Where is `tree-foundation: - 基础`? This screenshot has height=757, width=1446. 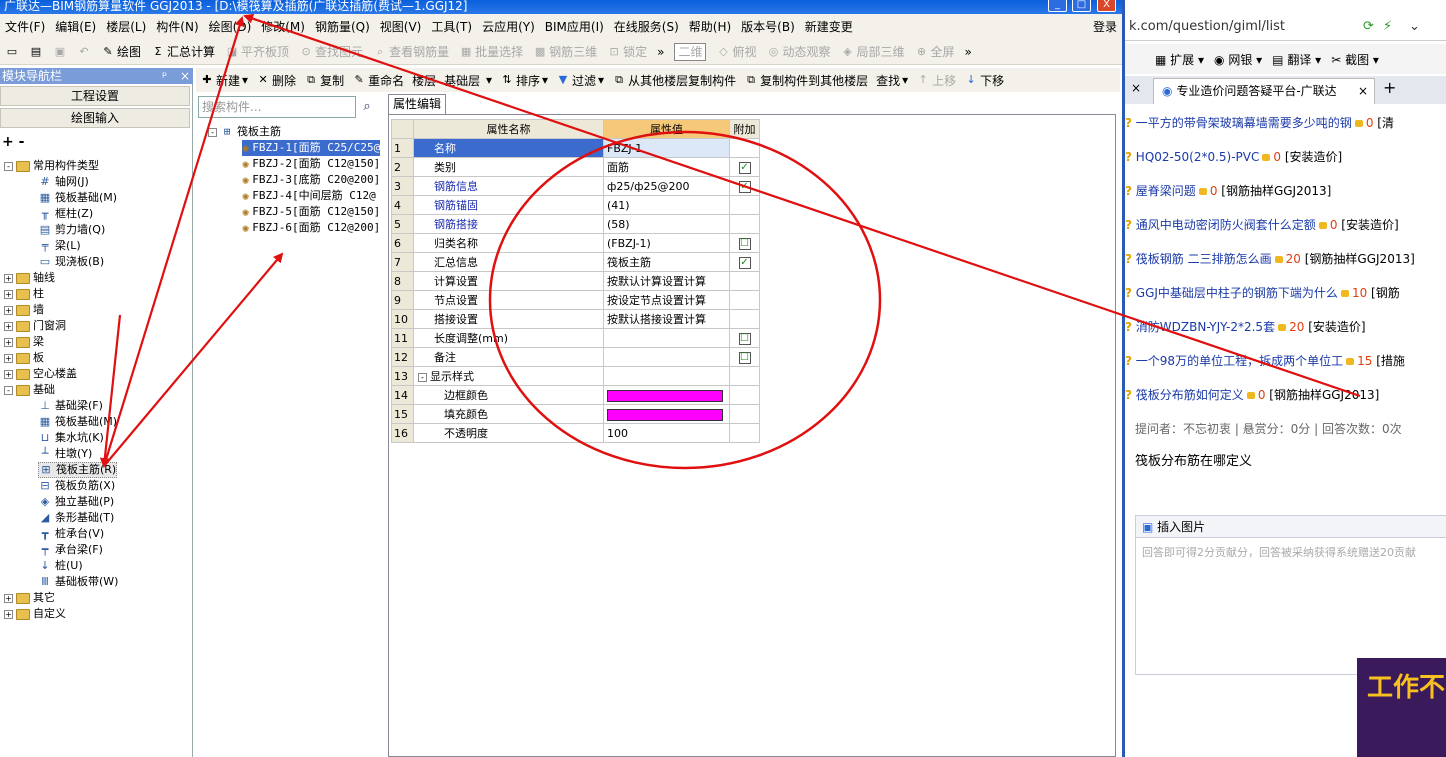 tree-foundation: - 基础 is located at coordinates (29, 390).